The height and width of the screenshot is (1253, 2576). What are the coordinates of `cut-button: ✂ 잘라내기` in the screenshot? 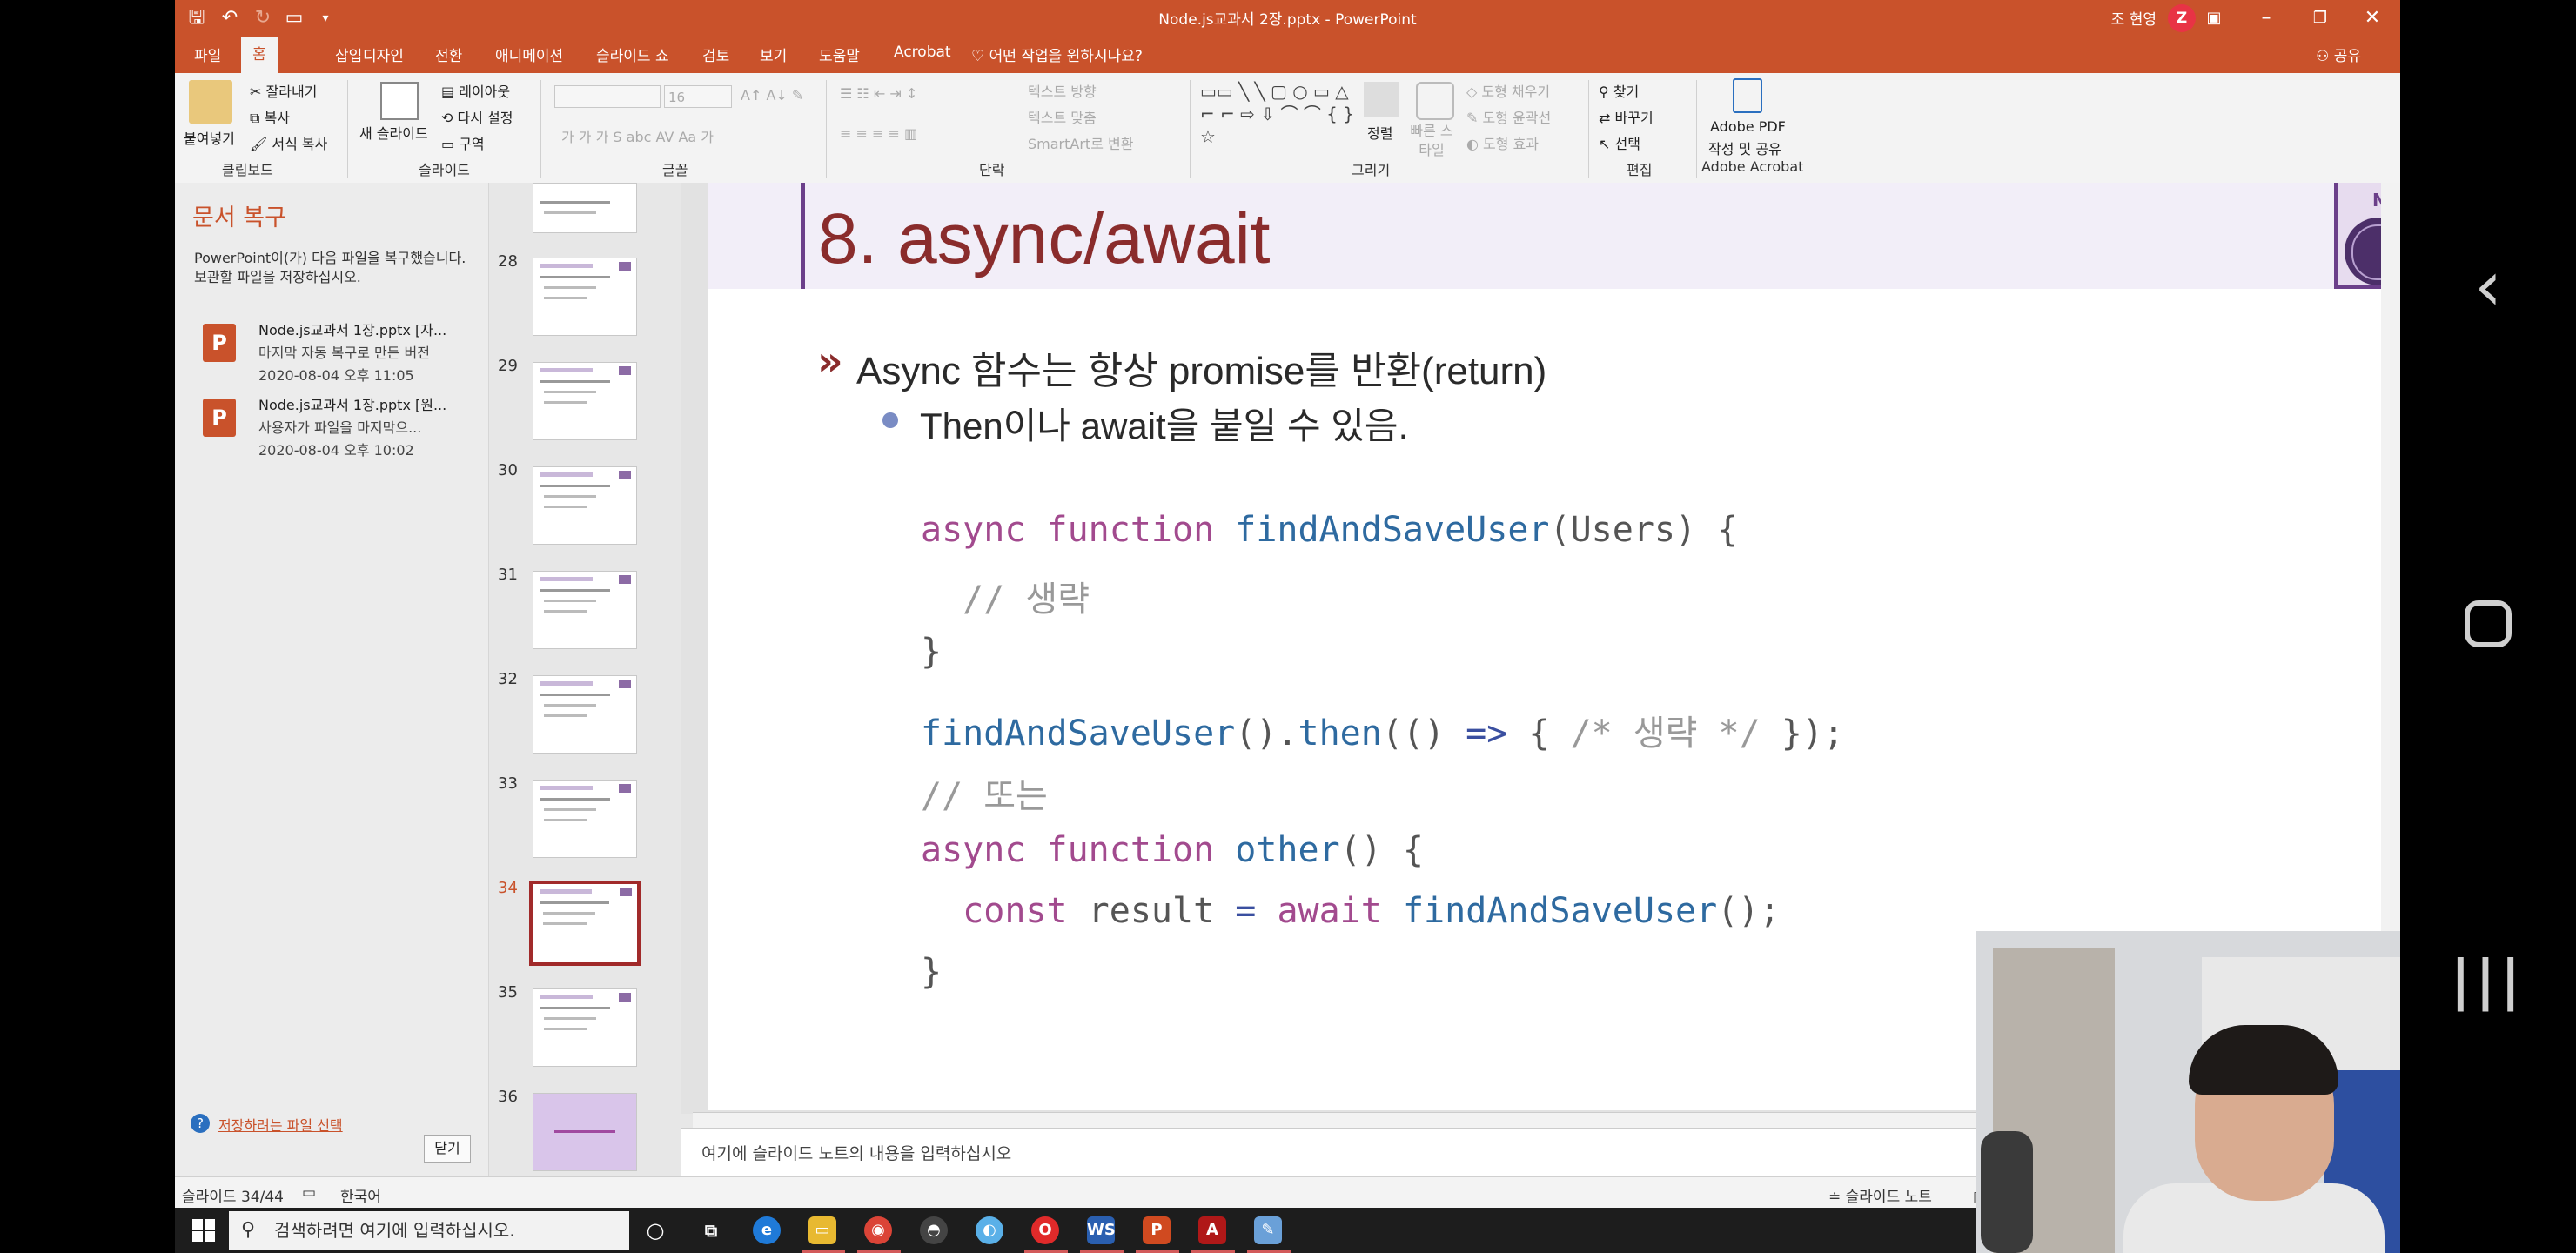 It's located at (284, 90).